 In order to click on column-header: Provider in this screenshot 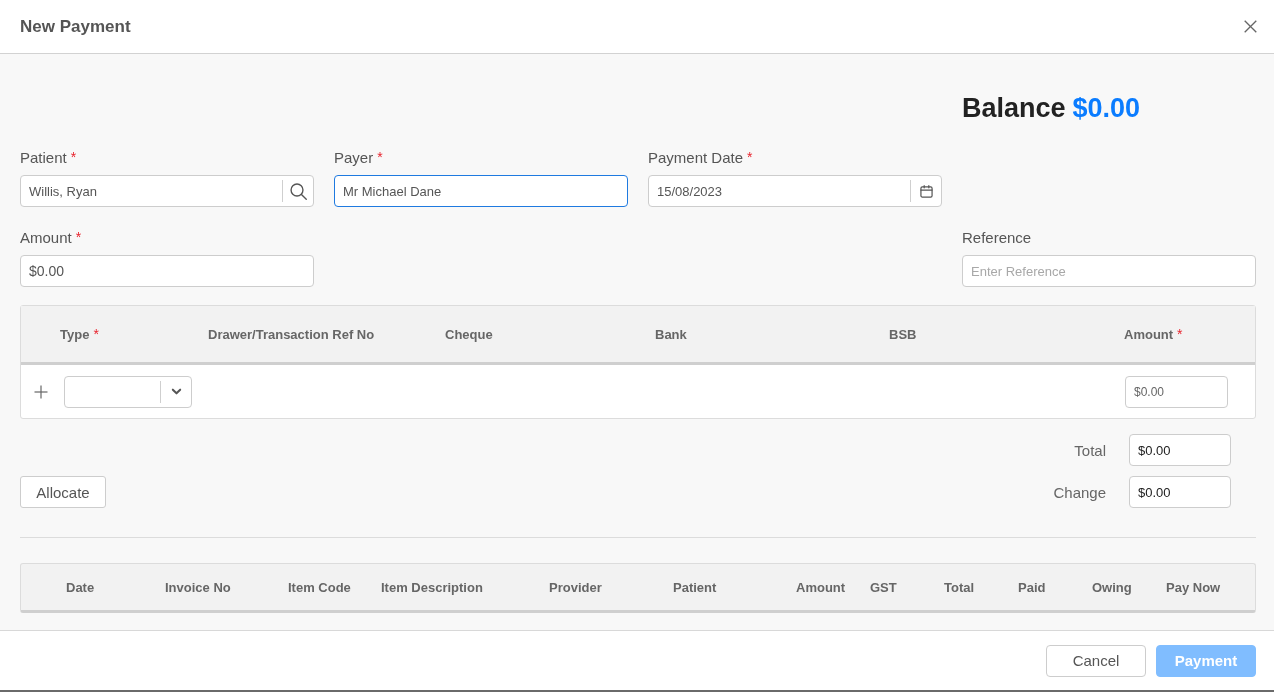, I will do `click(575, 587)`.